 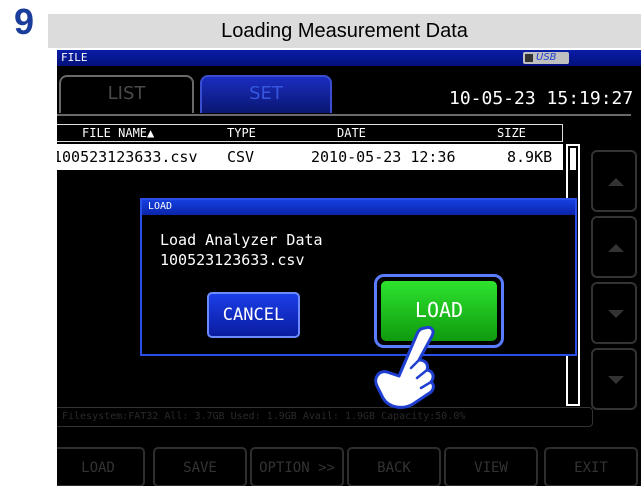 I want to click on column-header-type: TYPE, so click(x=241, y=133).